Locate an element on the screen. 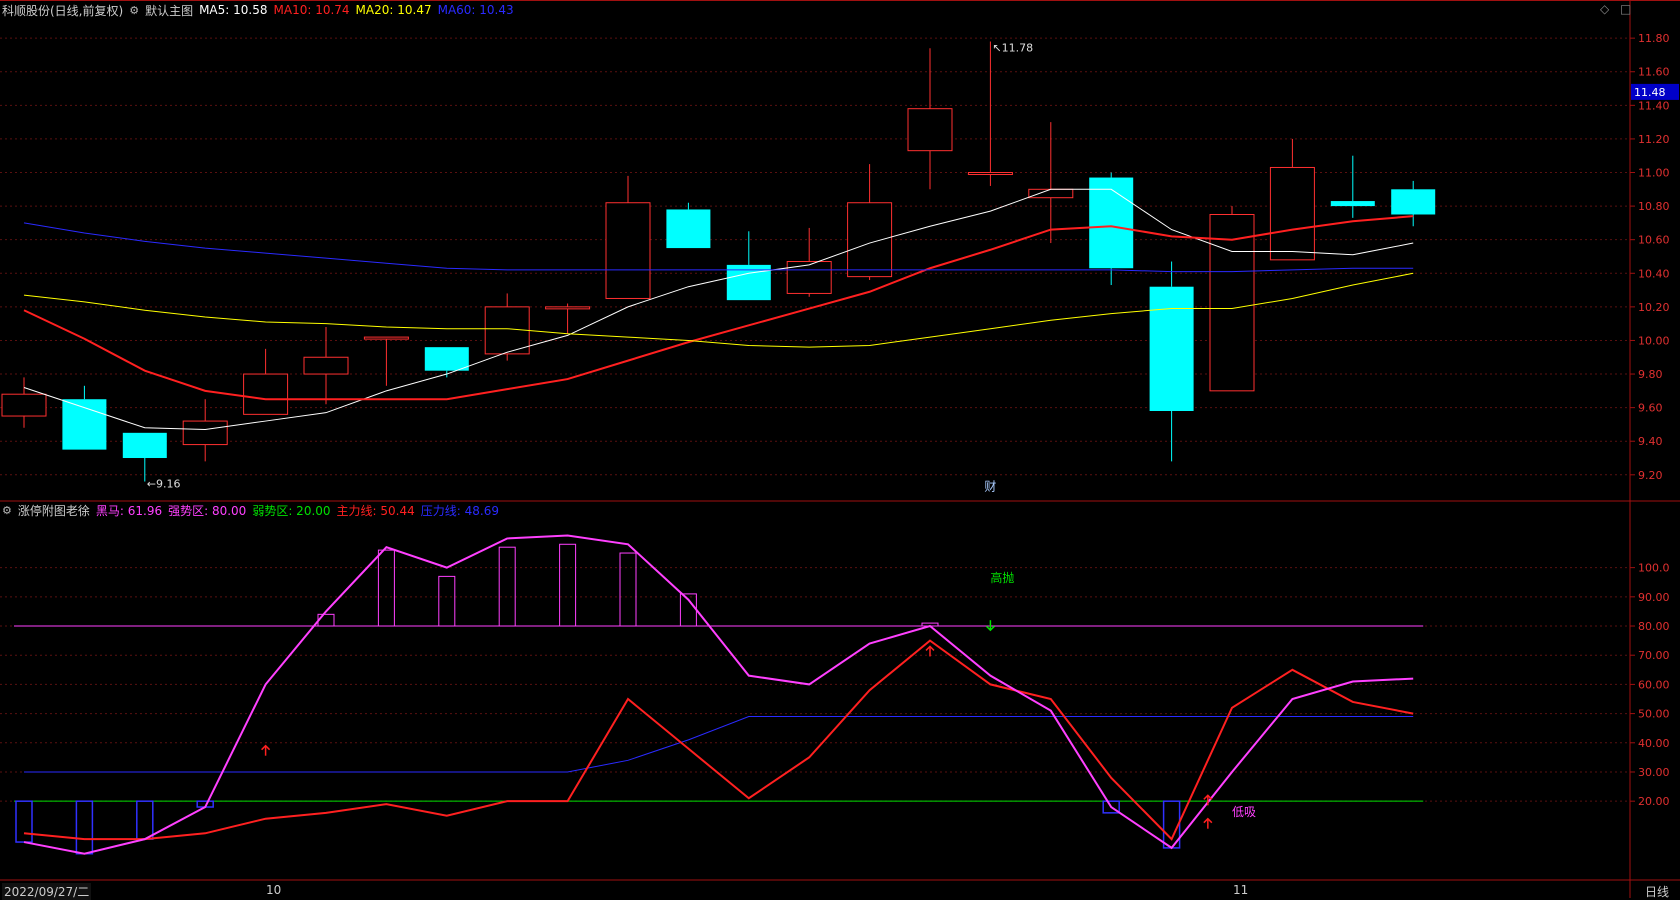 This screenshot has width=1680, height=900. main-tick-label: 11.00 is located at coordinates (1654, 173).